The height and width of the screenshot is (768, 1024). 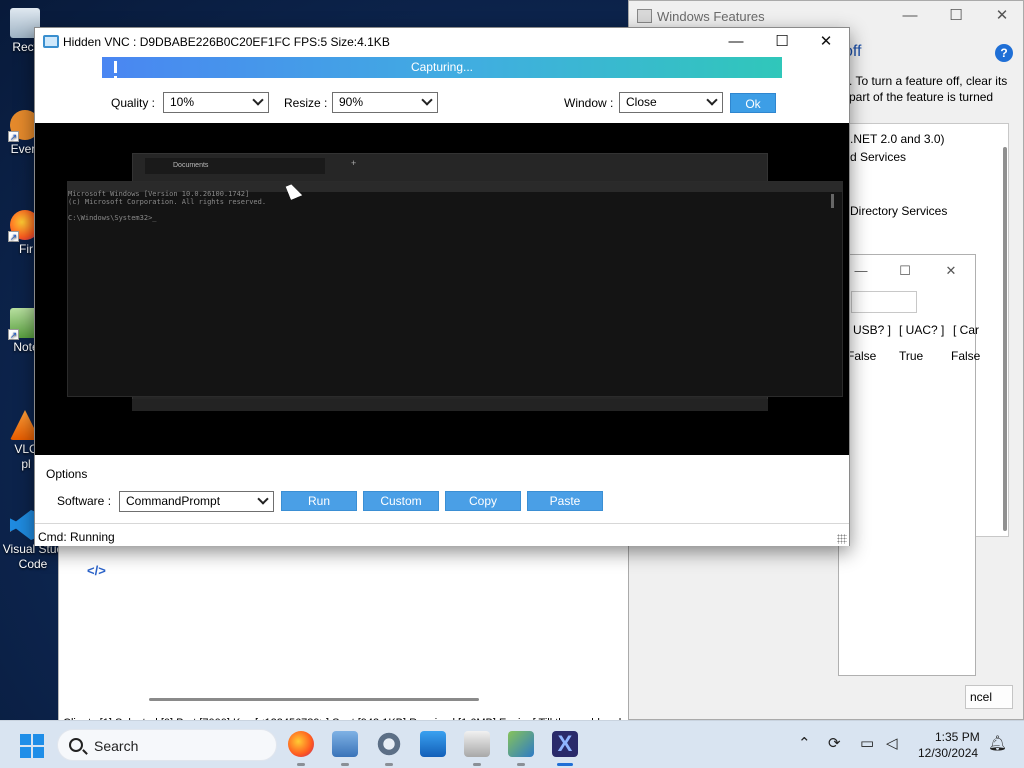 What do you see at coordinates (96, 570) in the screenshot?
I see `code-icon: </>` at bounding box center [96, 570].